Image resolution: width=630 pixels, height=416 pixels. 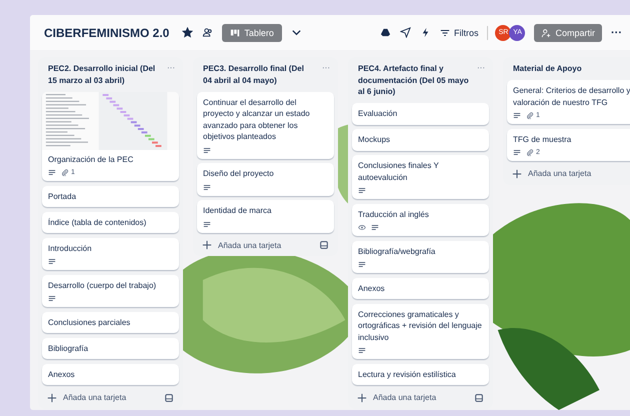 I want to click on card: Portada, so click(x=110, y=196).